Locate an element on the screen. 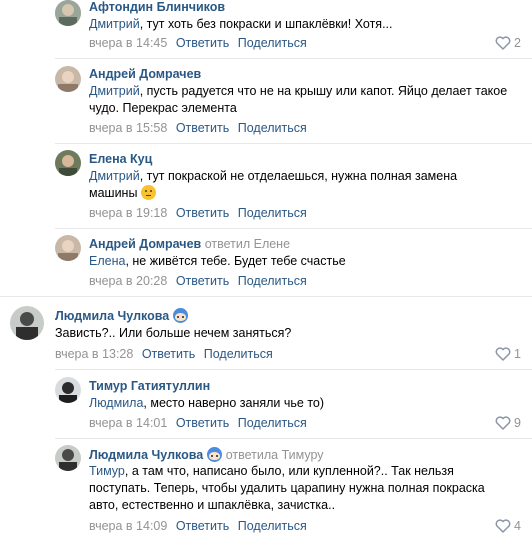 This screenshot has height=544, width=532. comment-time: вчера в 14:09 is located at coordinates (128, 526).